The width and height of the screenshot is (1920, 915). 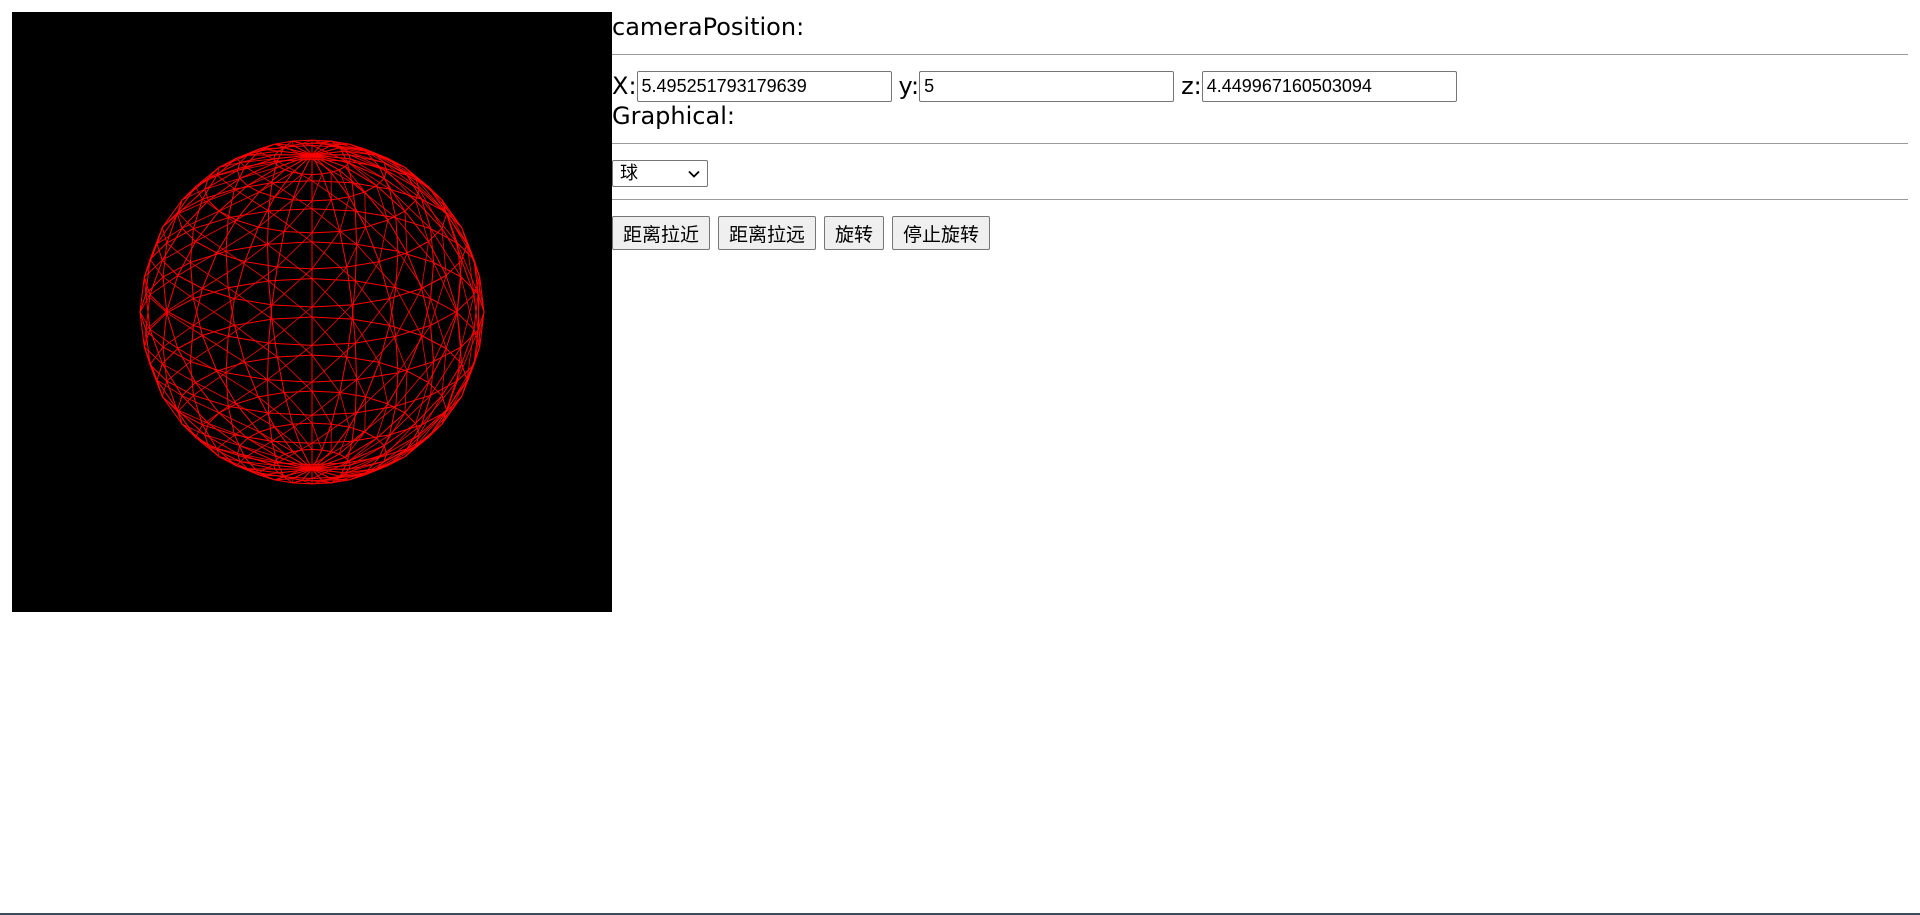 What do you see at coordinates (1191, 86) in the screenshot?
I see `z-label: z:` at bounding box center [1191, 86].